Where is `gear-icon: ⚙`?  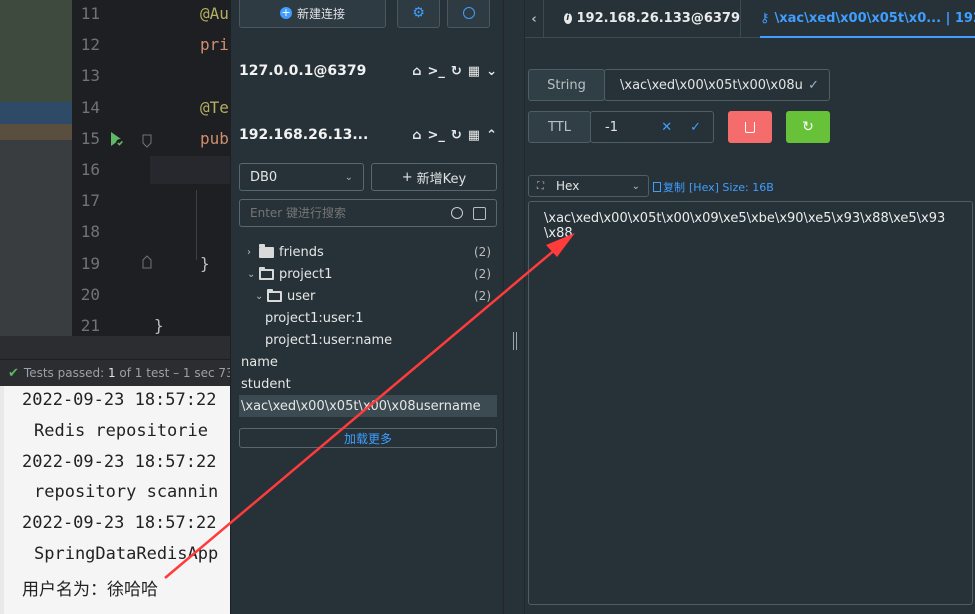
gear-icon: ⚙ is located at coordinates (418, 13).